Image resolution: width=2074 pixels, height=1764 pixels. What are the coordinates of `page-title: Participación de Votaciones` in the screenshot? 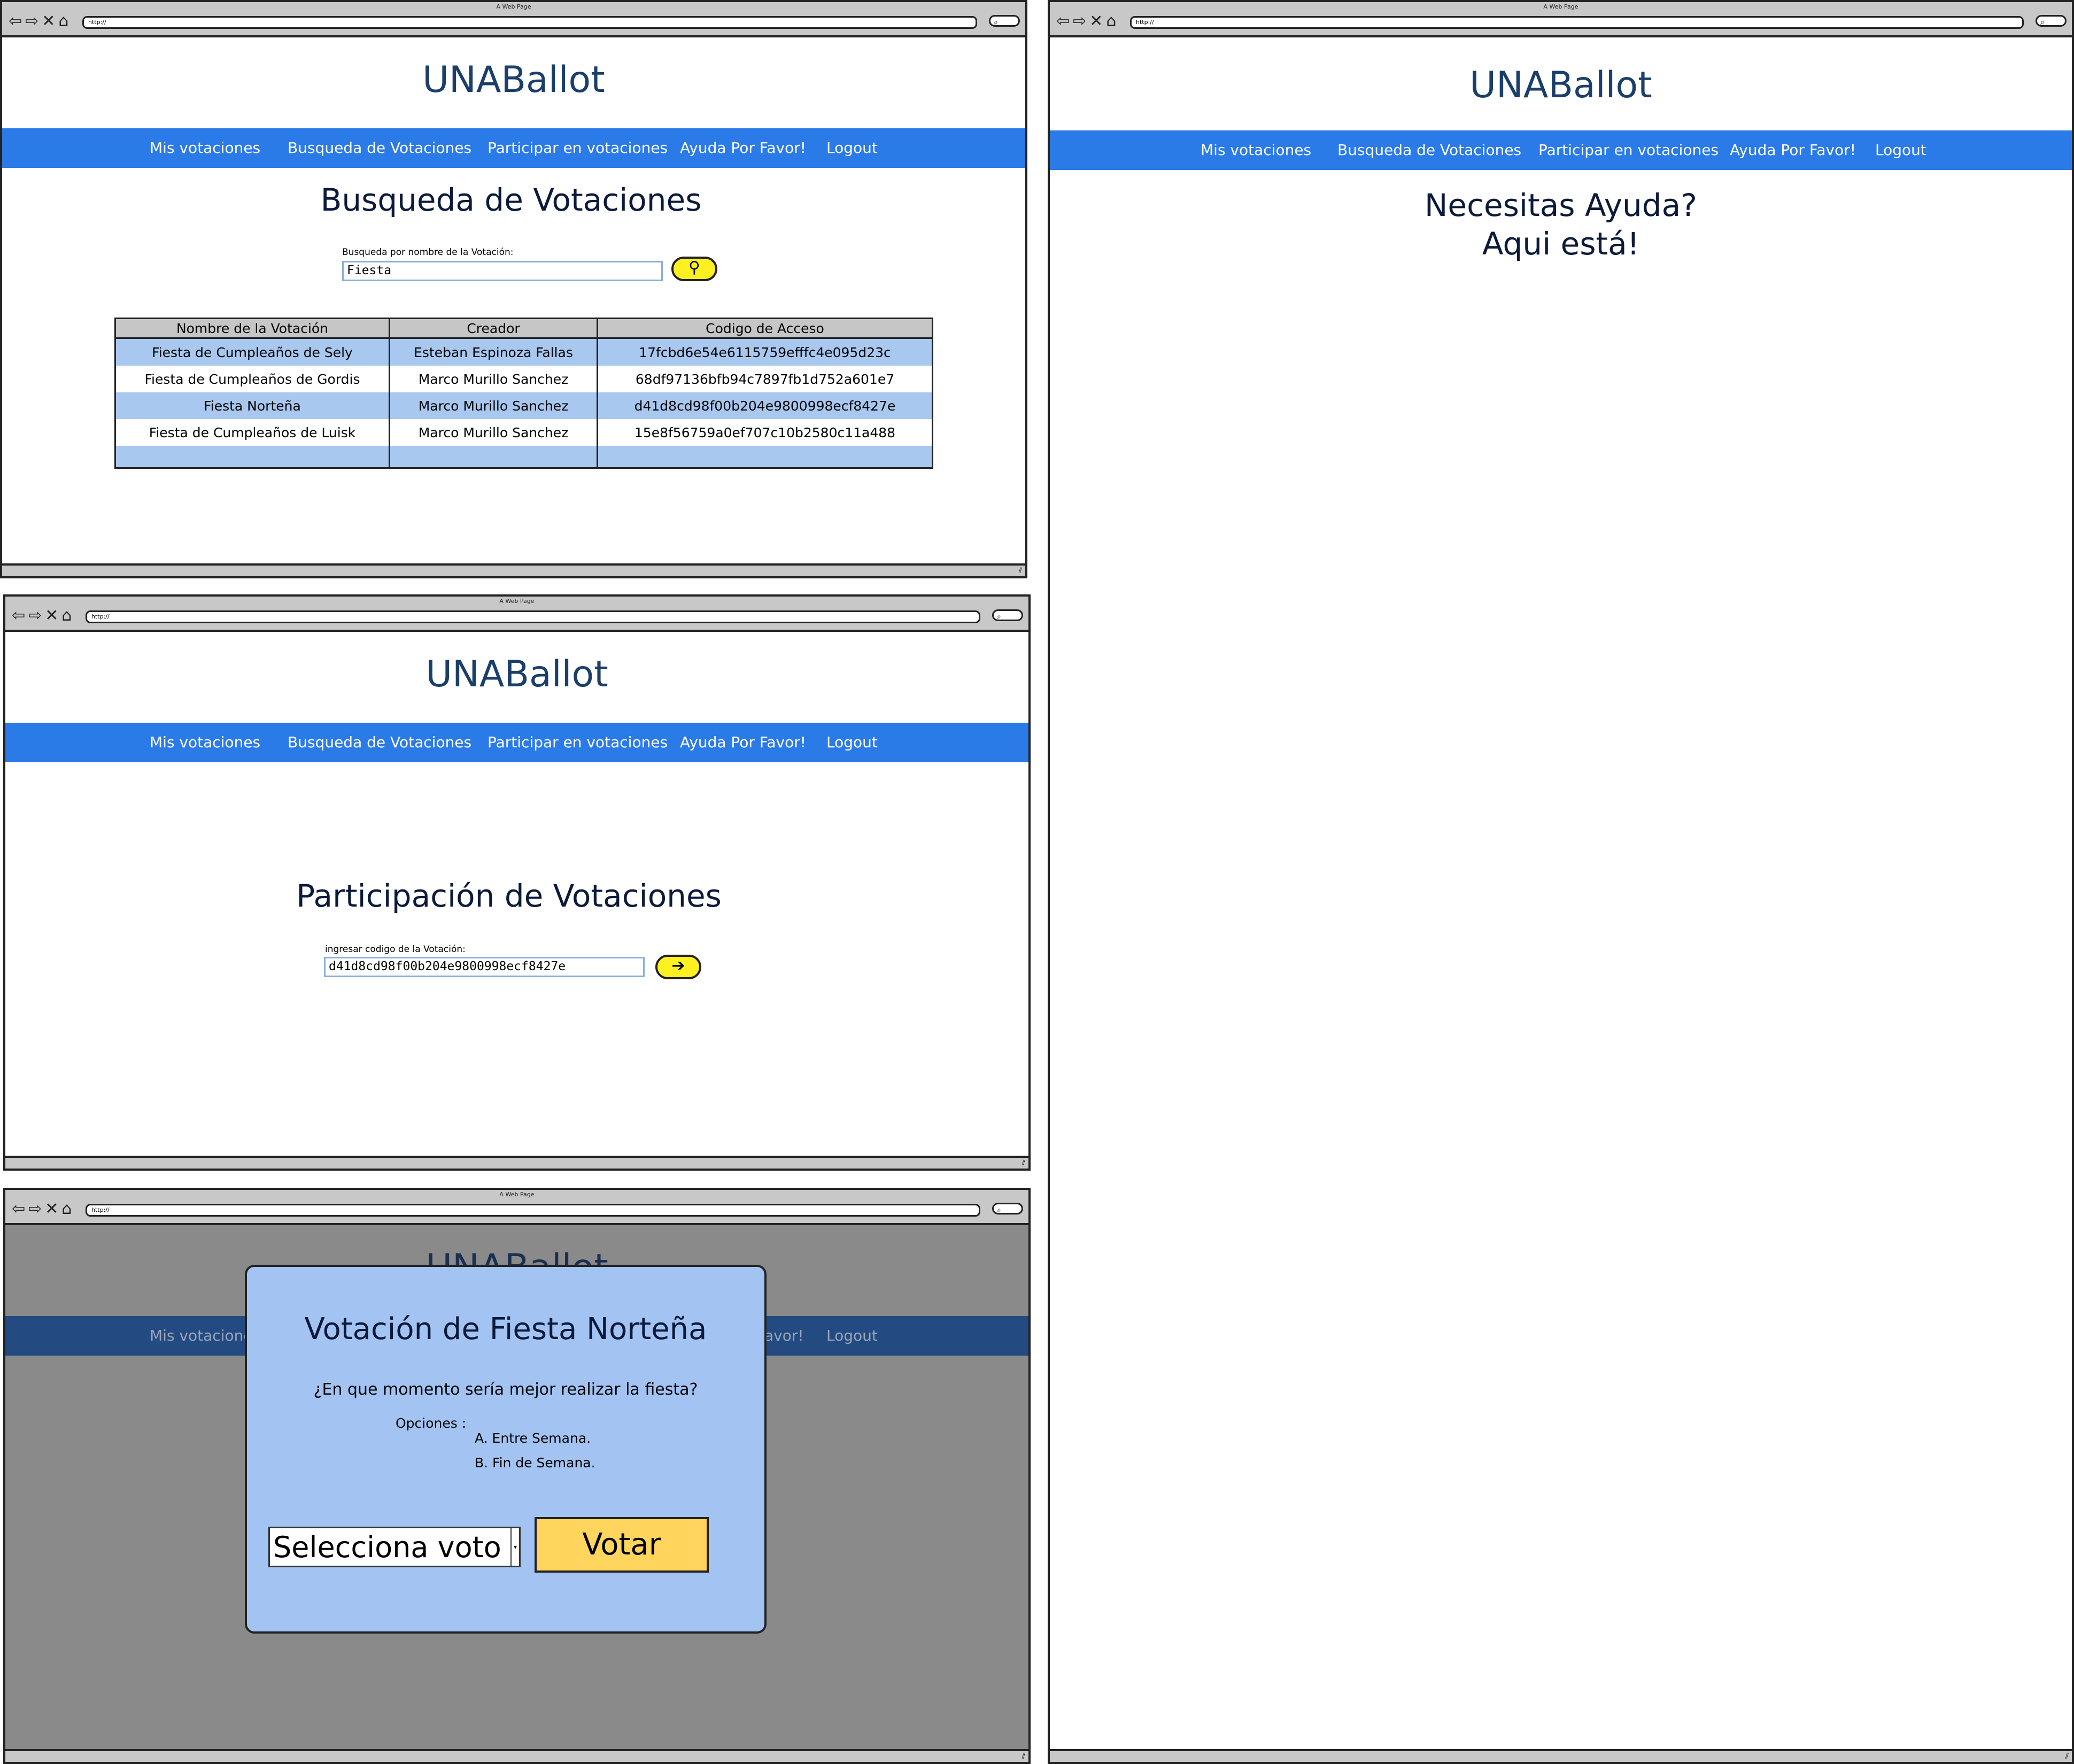 It's located at (509, 896).